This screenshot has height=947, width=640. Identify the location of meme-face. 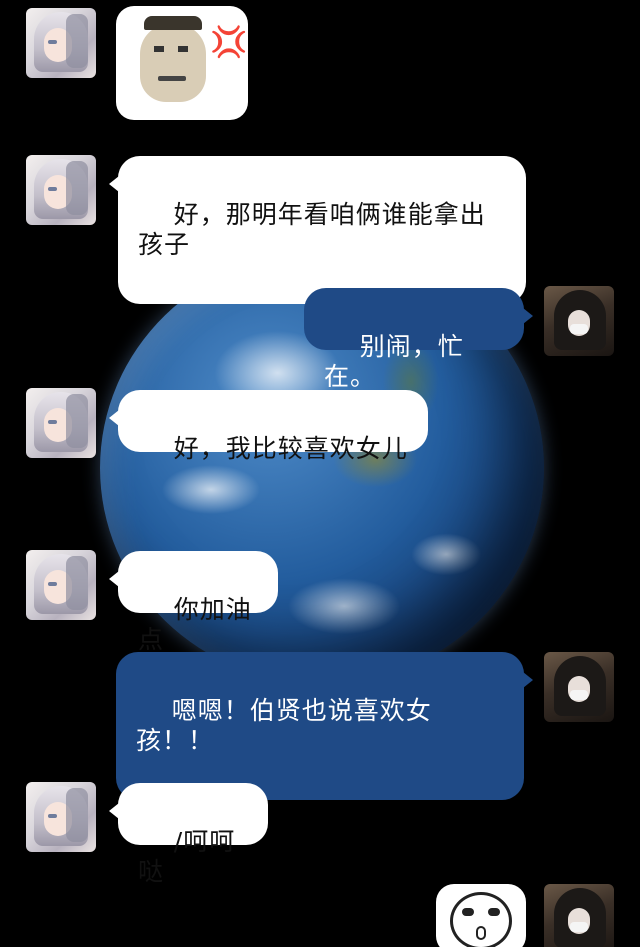
(173, 63).